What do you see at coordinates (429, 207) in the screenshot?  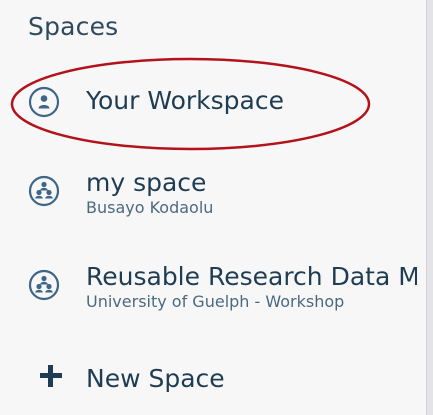 I see `sidebar-scrollbar` at bounding box center [429, 207].